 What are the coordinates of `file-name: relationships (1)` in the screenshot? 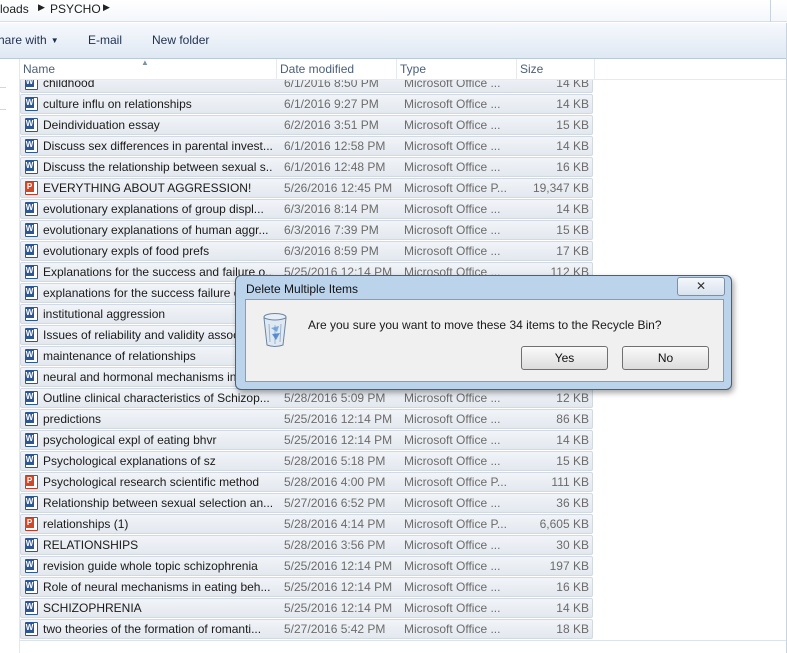 It's located at (86, 524).